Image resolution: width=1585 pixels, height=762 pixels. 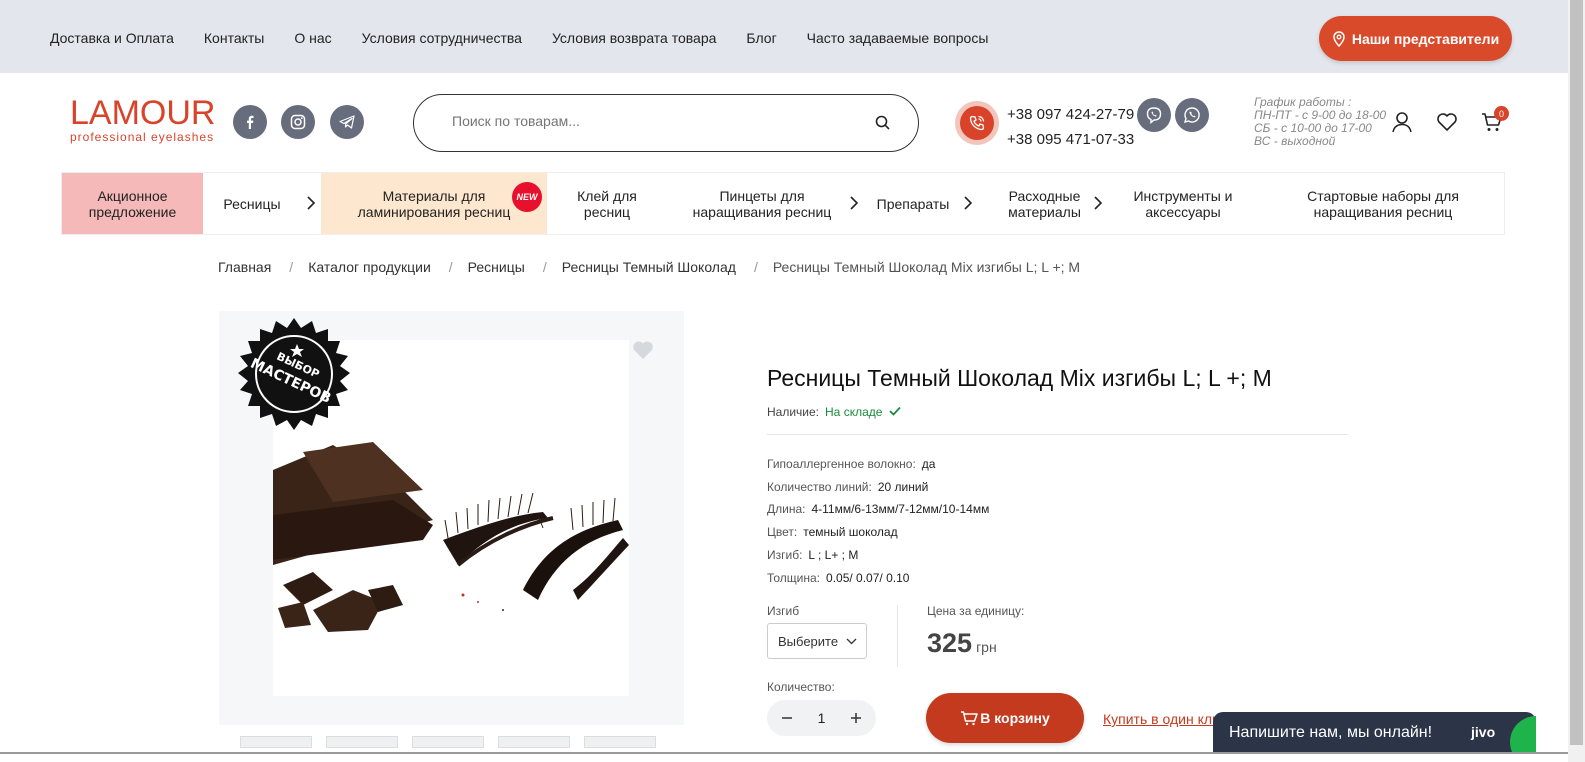 I want to click on category-promo: Акционное предложение, so click(x=132, y=203).